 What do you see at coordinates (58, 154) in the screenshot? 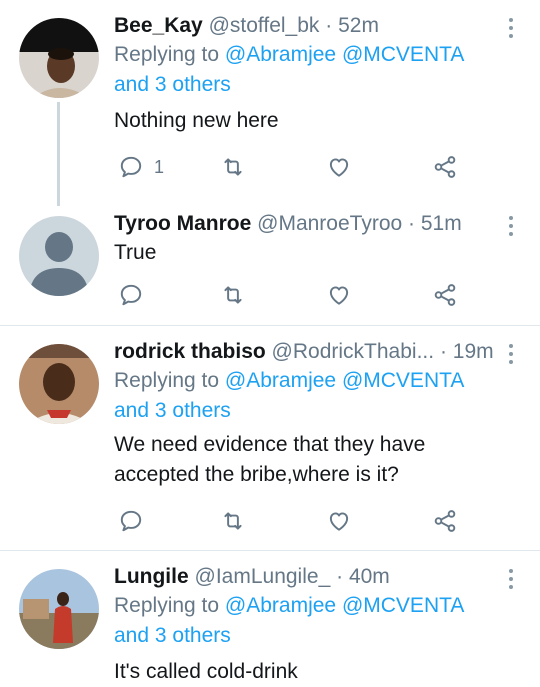
I see `thread-line` at bounding box center [58, 154].